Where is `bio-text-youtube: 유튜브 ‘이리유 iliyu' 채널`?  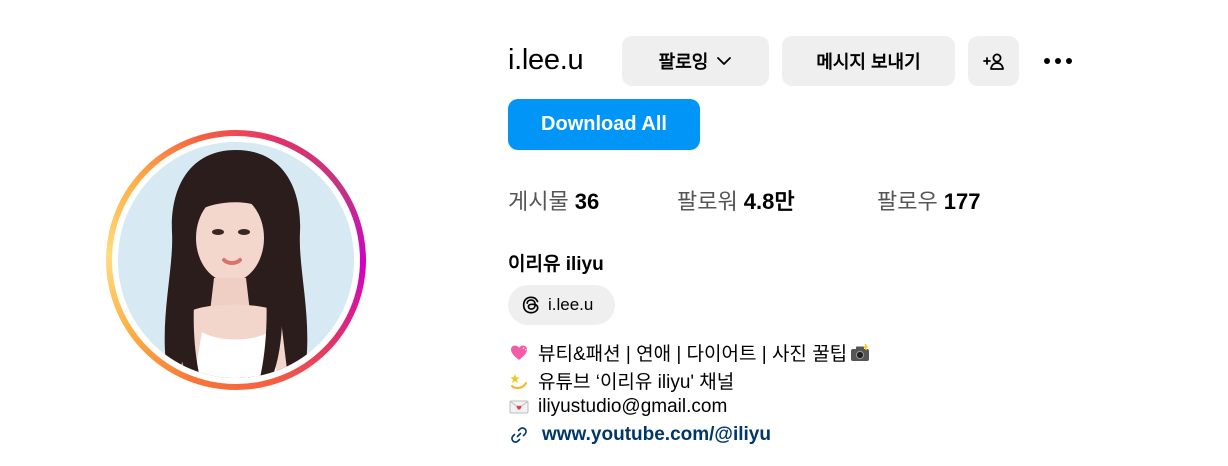
bio-text-youtube: 유튜브 ‘이리유 iliyu' 채널 is located at coordinates (636, 382).